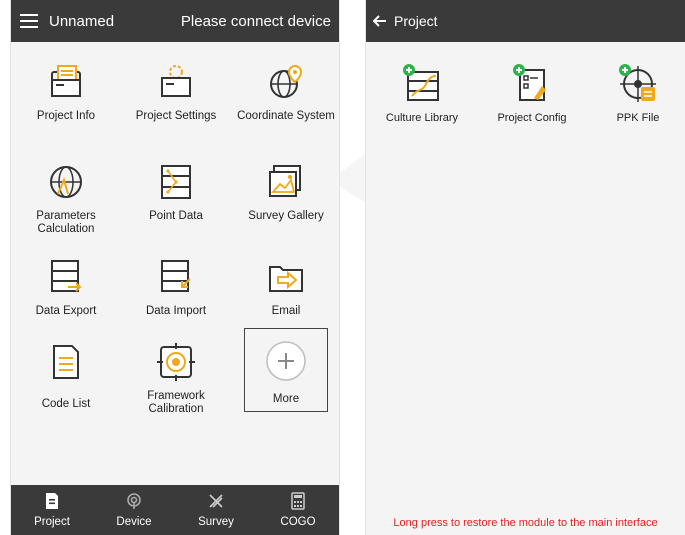  What do you see at coordinates (66, 222) in the screenshot?
I see `tile-label: Parameters Calculation` at bounding box center [66, 222].